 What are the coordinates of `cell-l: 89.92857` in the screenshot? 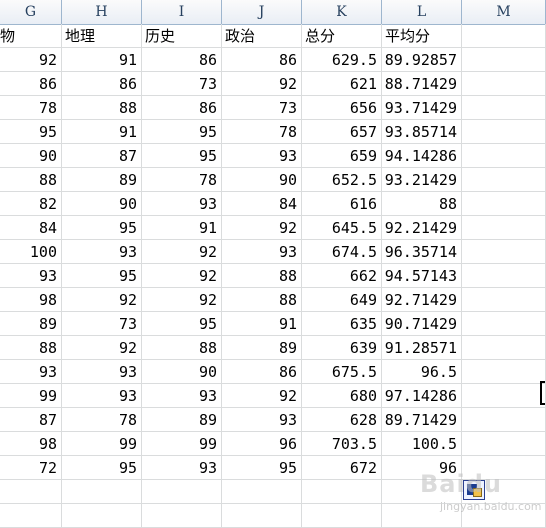 It's located at (422, 60).